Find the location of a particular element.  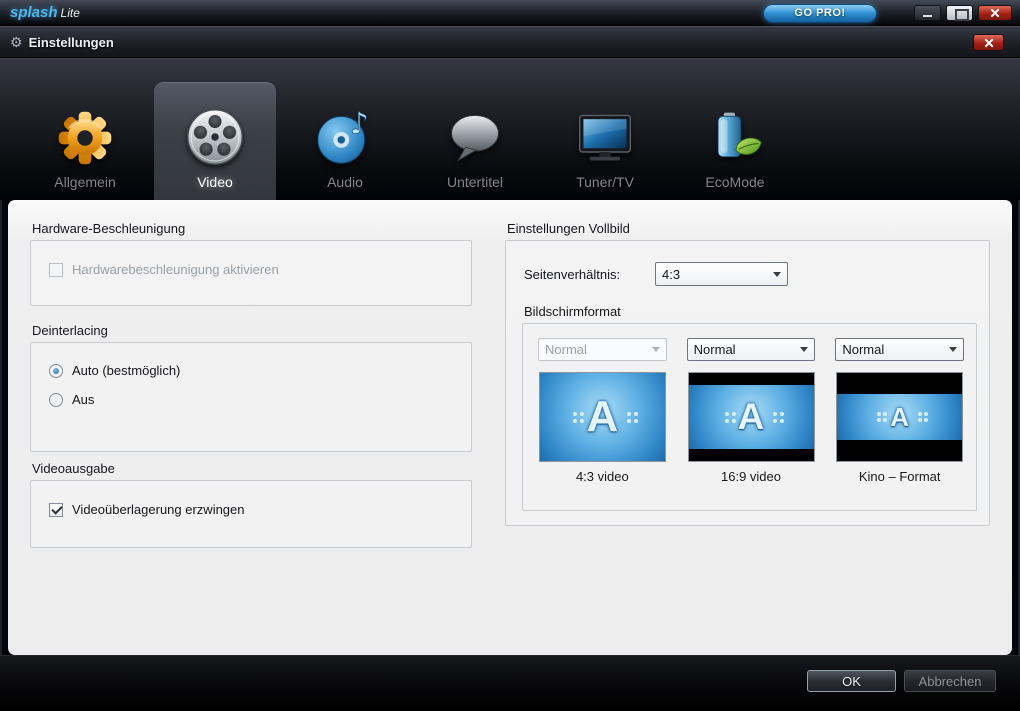

film-reel-icon is located at coordinates (215, 135).